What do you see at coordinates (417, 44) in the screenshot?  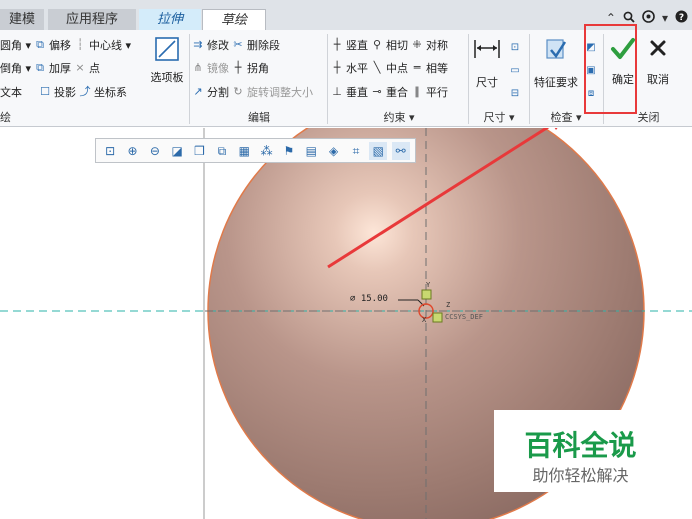 I see `symmetric-icon: ⁜` at bounding box center [417, 44].